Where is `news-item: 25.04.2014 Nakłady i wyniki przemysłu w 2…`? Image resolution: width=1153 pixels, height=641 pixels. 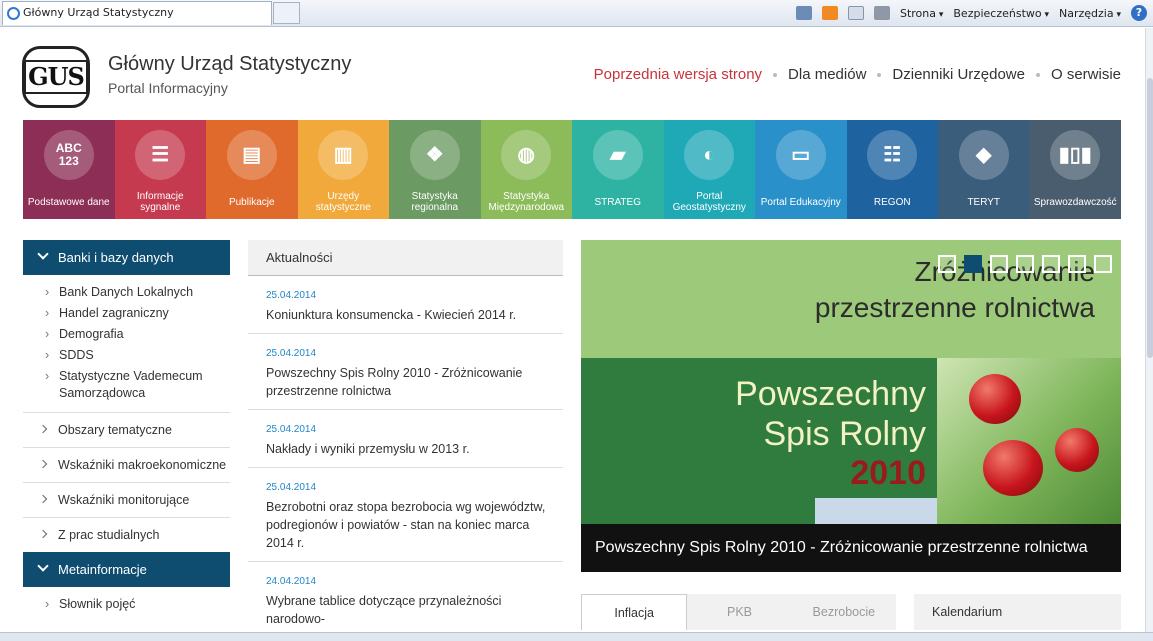 news-item: 25.04.2014 Nakłady i wyniki przemysłu w 2… is located at coordinates (405, 439).